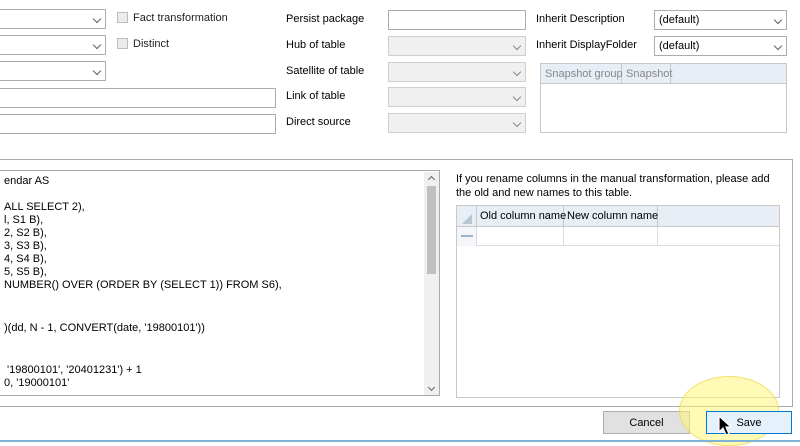 This screenshot has width=800, height=446. What do you see at coordinates (720, 46) in the screenshot?
I see `inherit-displayfolder-combo: (default)` at bounding box center [720, 46].